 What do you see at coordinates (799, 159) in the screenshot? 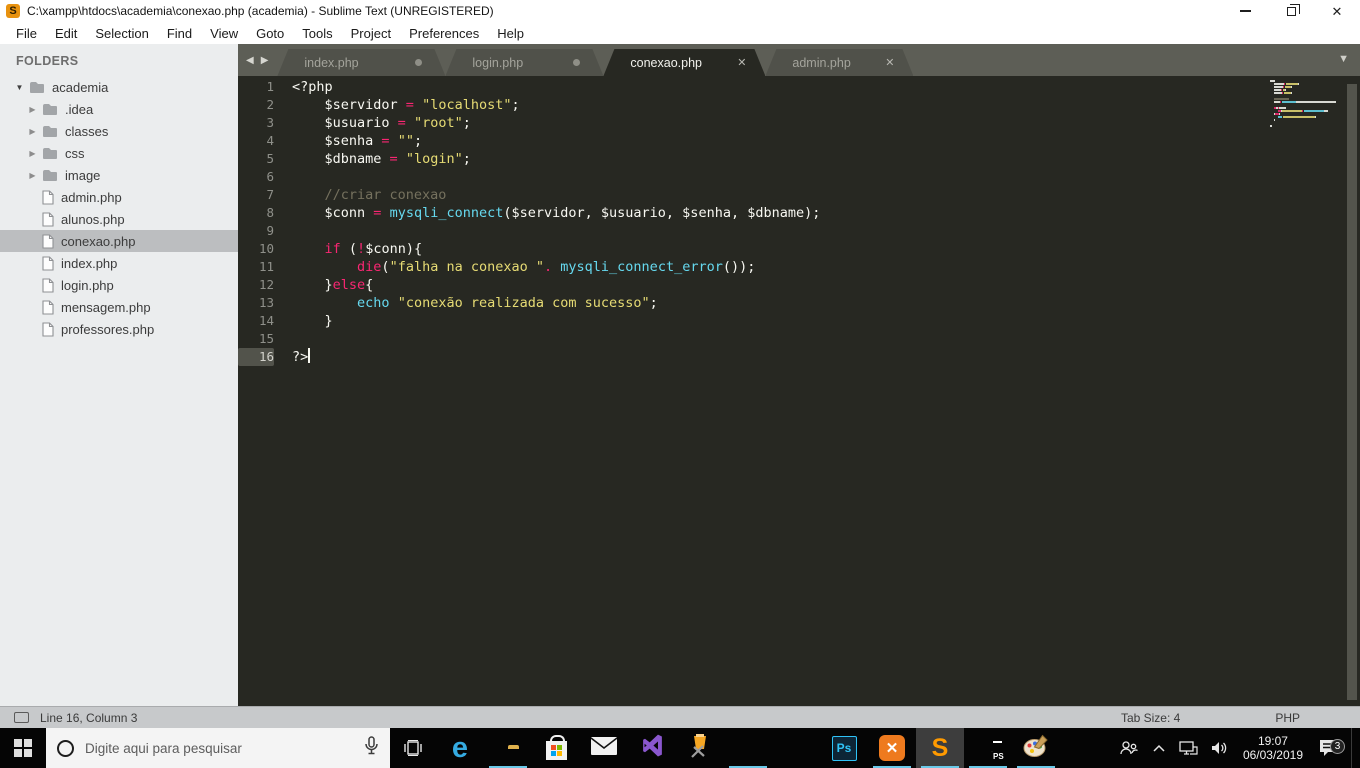
I see `code-line: 5 $dbname = "login";` at bounding box center [799, 159].